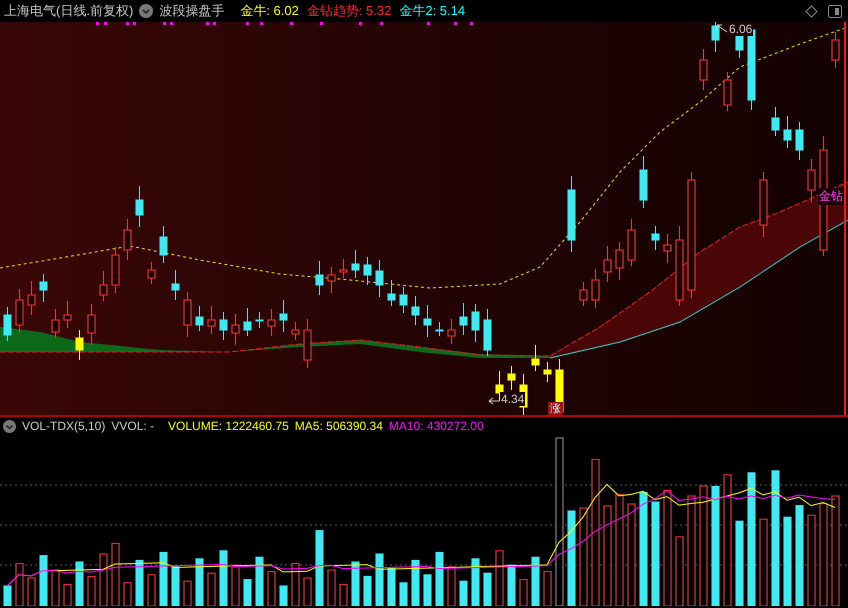 The image size is (848, 608). What do you see at coordinates (835, 11) in the screenshot?
I see `panel-toggle-icon` at bounding box center [835, 11].